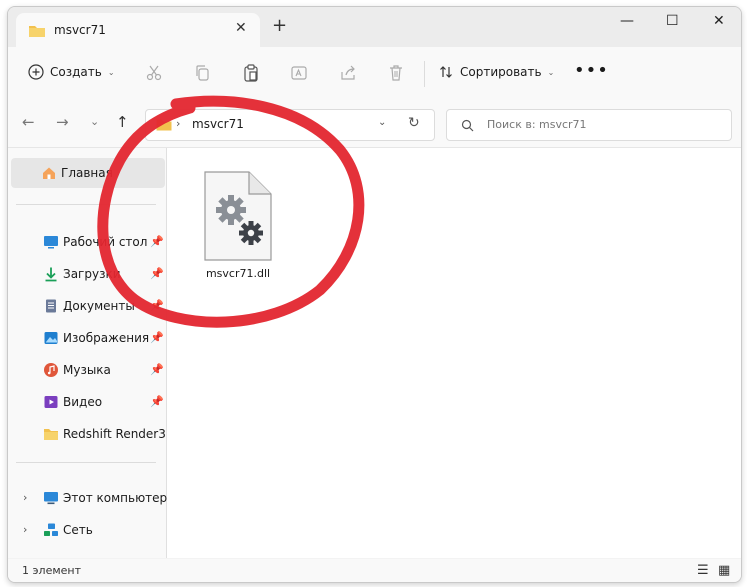 This screenshot has width=747, height=587. Describe the element at coordinates (99, 306) in the screenshot. I see `sidebar-label: Документы` at that location.